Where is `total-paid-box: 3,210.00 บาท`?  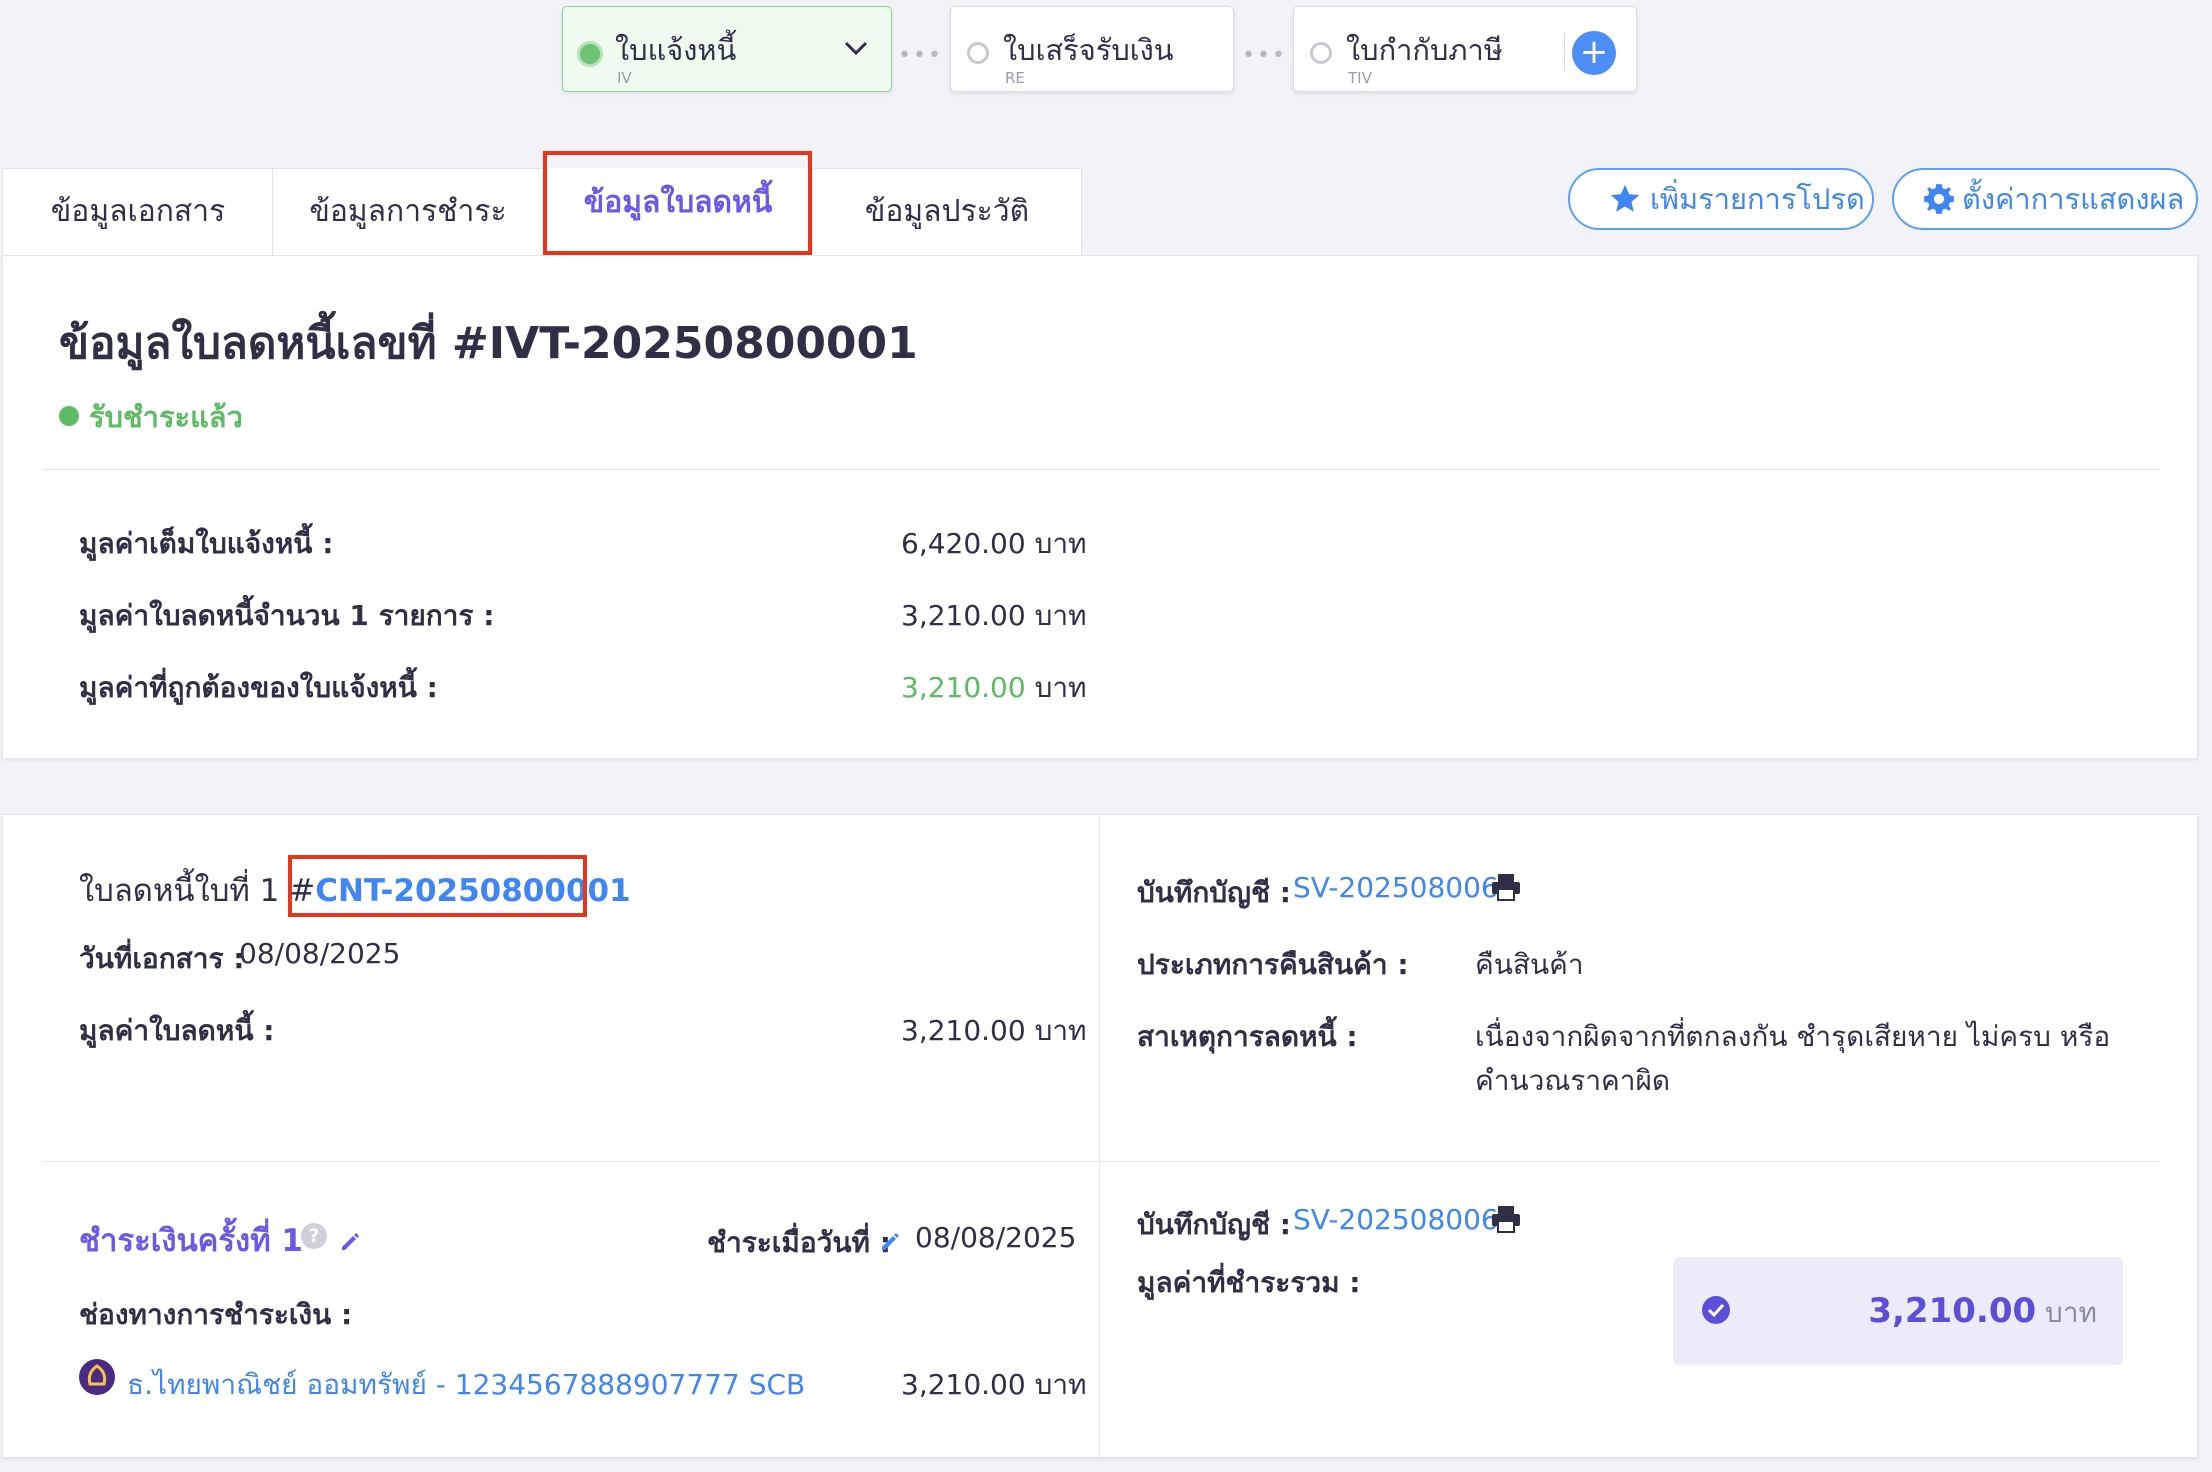
total-paid-box: 3,210.00 บาท is located at coordinates (1898, 1311).